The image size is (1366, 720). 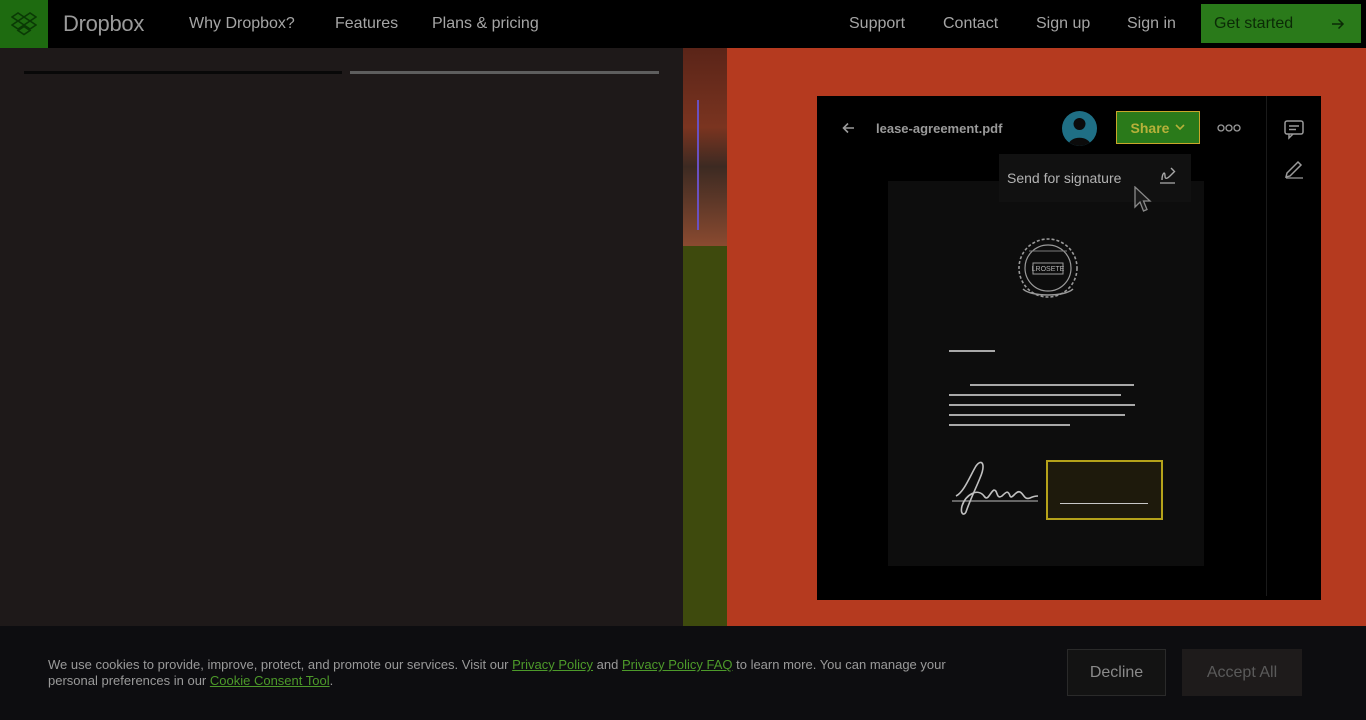 What do you see at coordinates (1180, 127) in the screenshot?
I see `chevron-down-icon` at bounding box center [1180, 127].